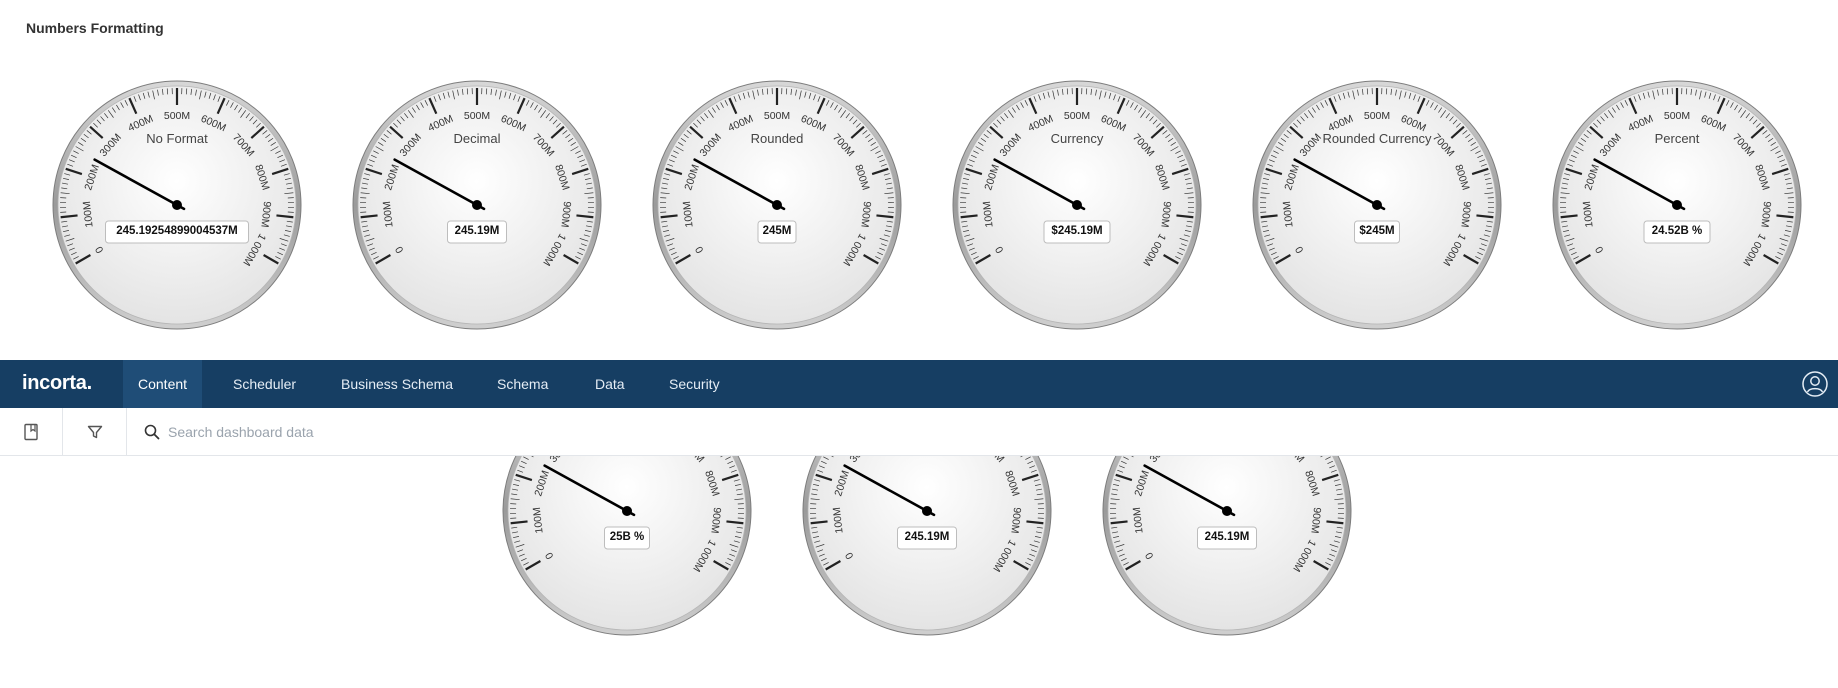 Image resolution: width=1838 pixels, height=688 pixels. What do you see at coordinates (418, 432) in the screenshot?
I see `search-input` at bounding box center [418, 432].